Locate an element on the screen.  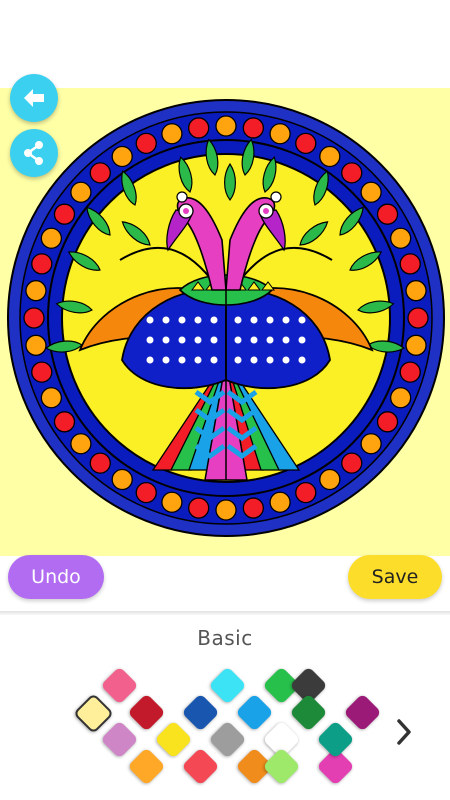
status-bar-space is located at coordinates (225, 44).